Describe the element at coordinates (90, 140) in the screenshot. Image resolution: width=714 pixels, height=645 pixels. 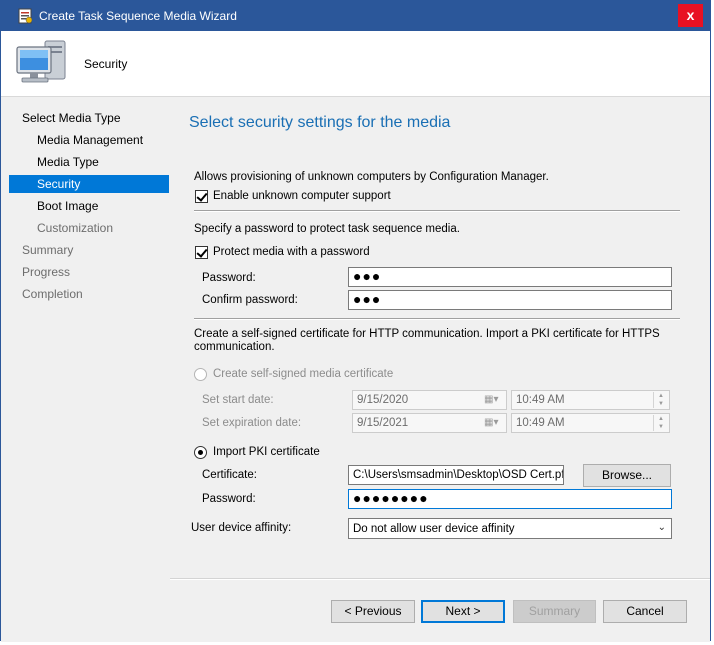
I see `nav-item-media-management: Media Management` at that location.